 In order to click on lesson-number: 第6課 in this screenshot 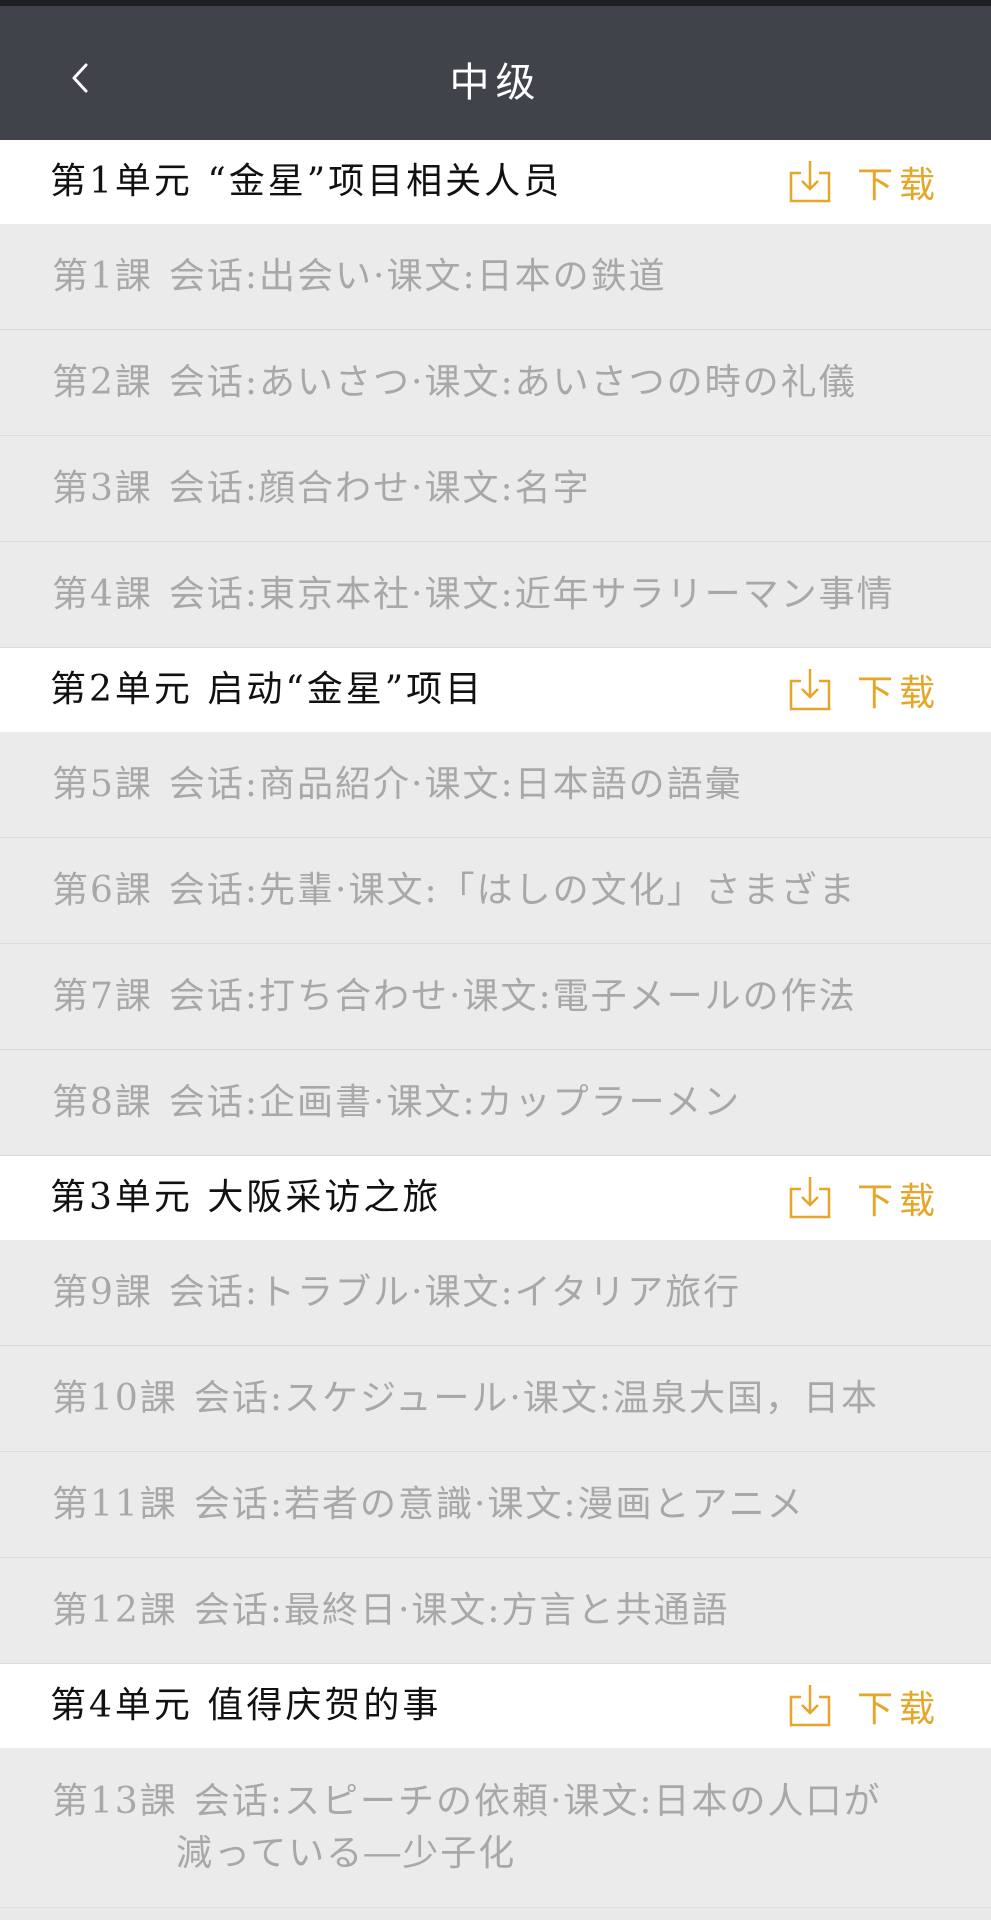, I will do `click(102, 890)`.